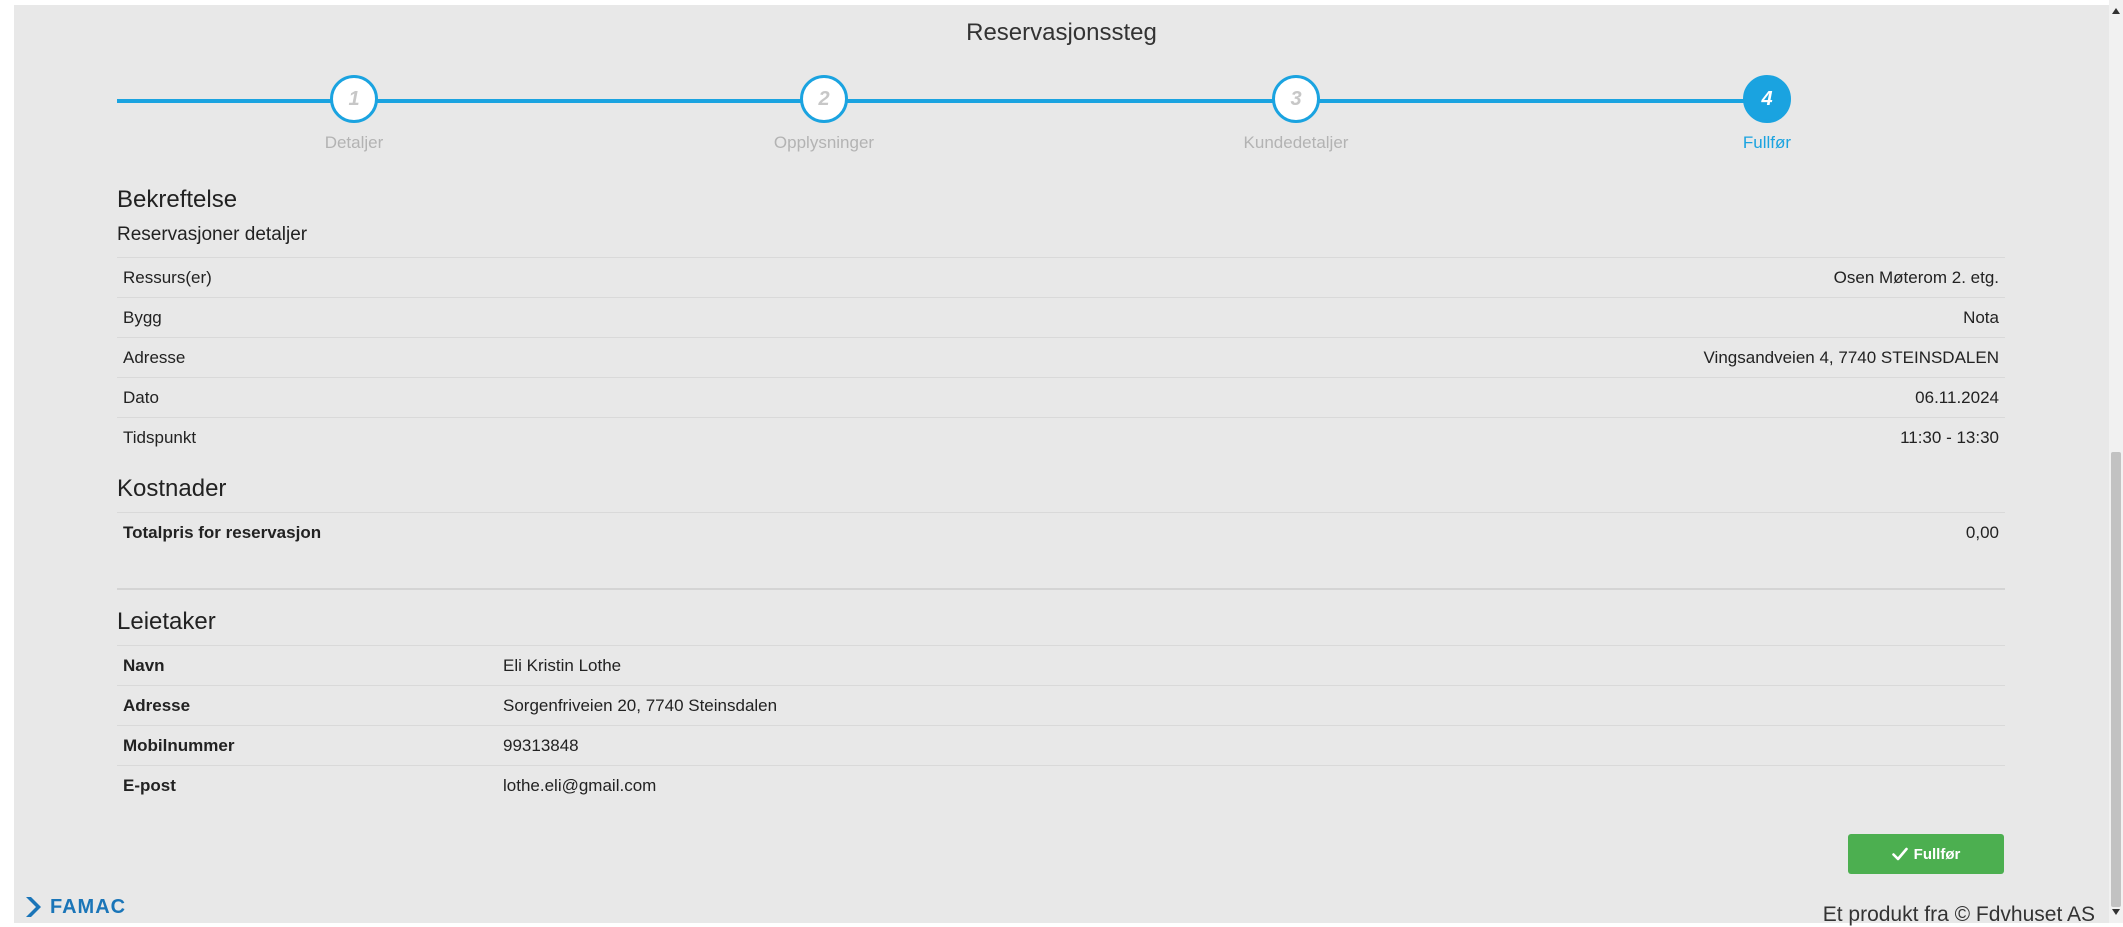  I want to click on tenant-value: 99313848, so click(541, 745).